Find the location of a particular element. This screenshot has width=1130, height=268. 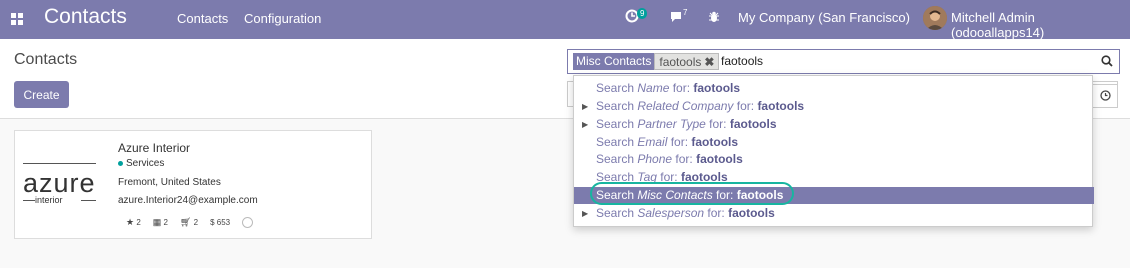

star-icon: ★ is located at coordinates (130, 222).